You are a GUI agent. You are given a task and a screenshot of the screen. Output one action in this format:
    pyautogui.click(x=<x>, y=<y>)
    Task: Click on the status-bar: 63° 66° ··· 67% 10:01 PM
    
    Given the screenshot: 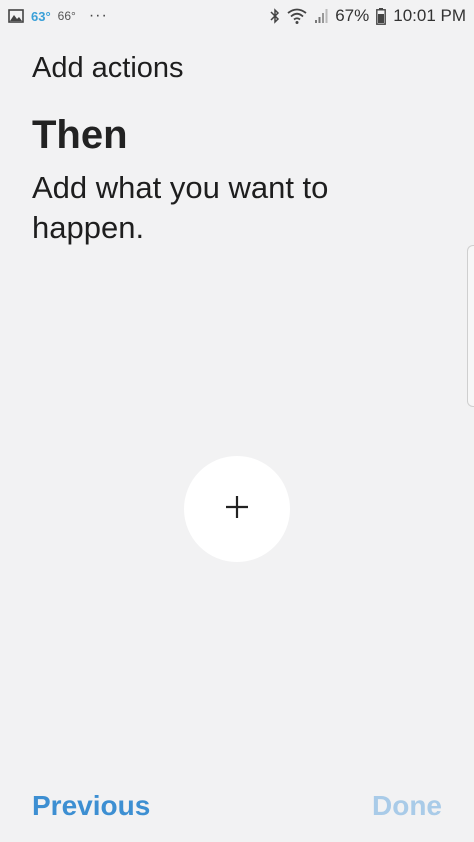 What is the action you would take?
    pyautogui.click(x=237, y=16)
    